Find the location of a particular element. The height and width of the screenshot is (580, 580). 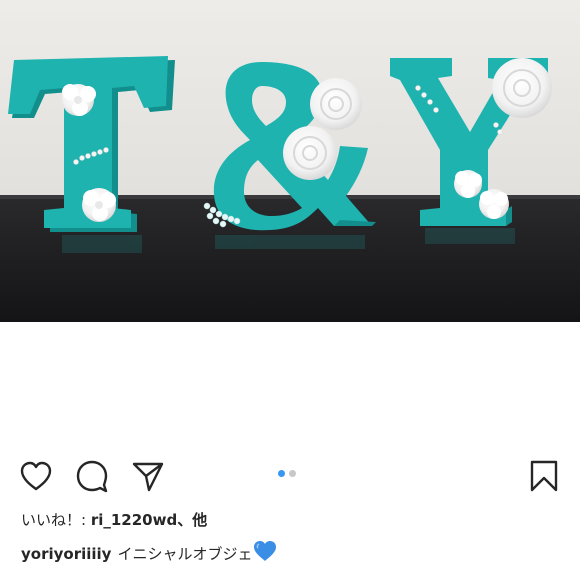

post-caption: yoriyoriiiiy イニシャルオブジェ is located at coordinates (149, 554).